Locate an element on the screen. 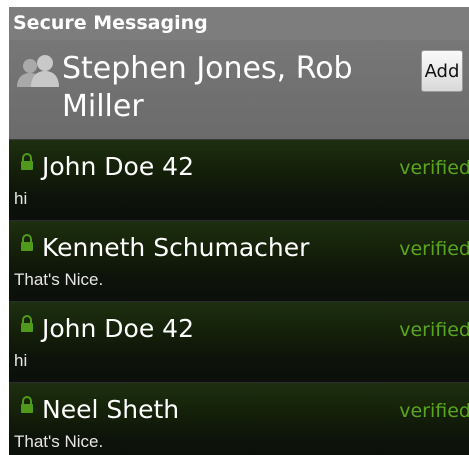  sender-name: Kenneth Schumacher is located at coordinates (176, 247).